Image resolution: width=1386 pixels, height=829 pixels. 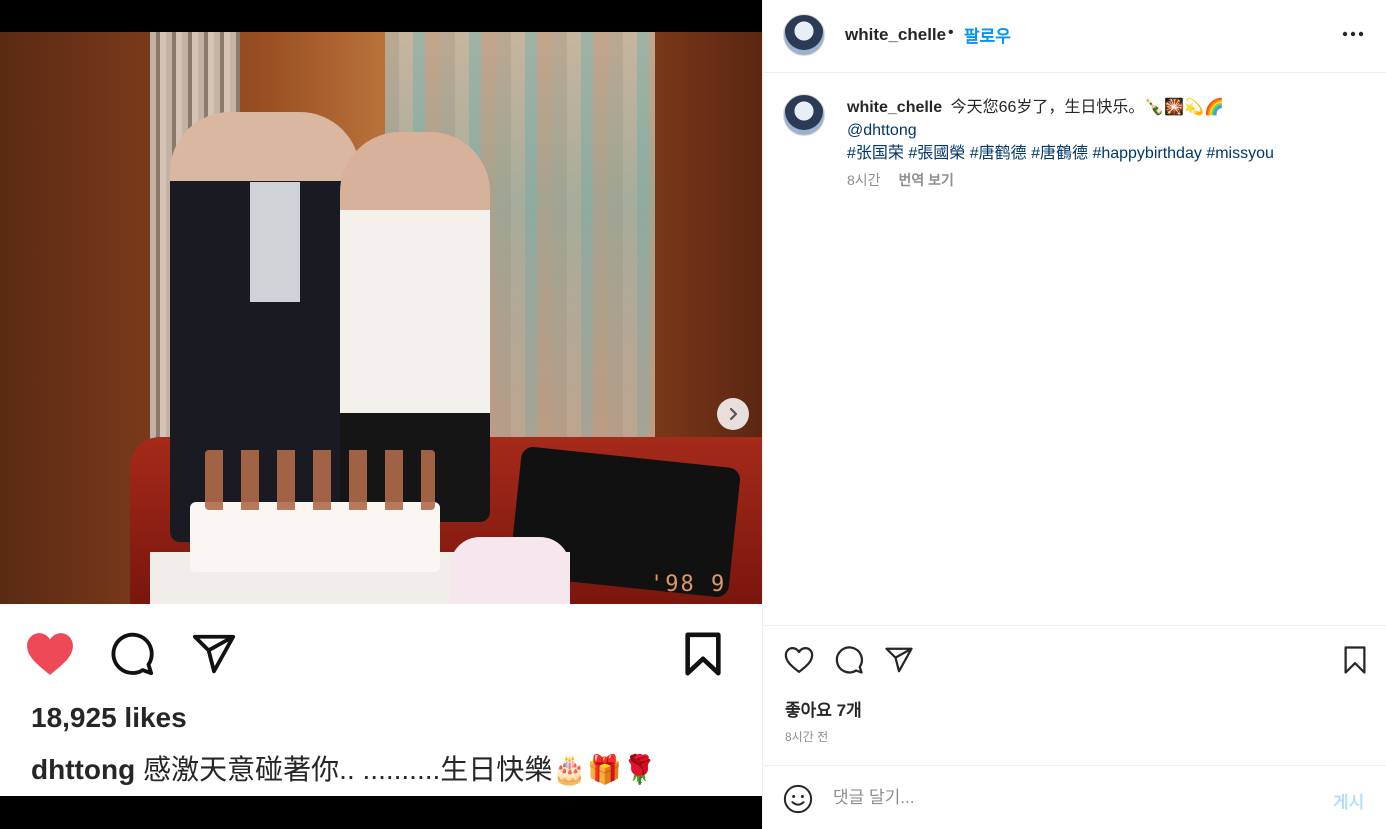 What do you see at coordinates (381, 654) in the screenshot?
I see `embedded-action-bar` at bounding box center [381, 654].